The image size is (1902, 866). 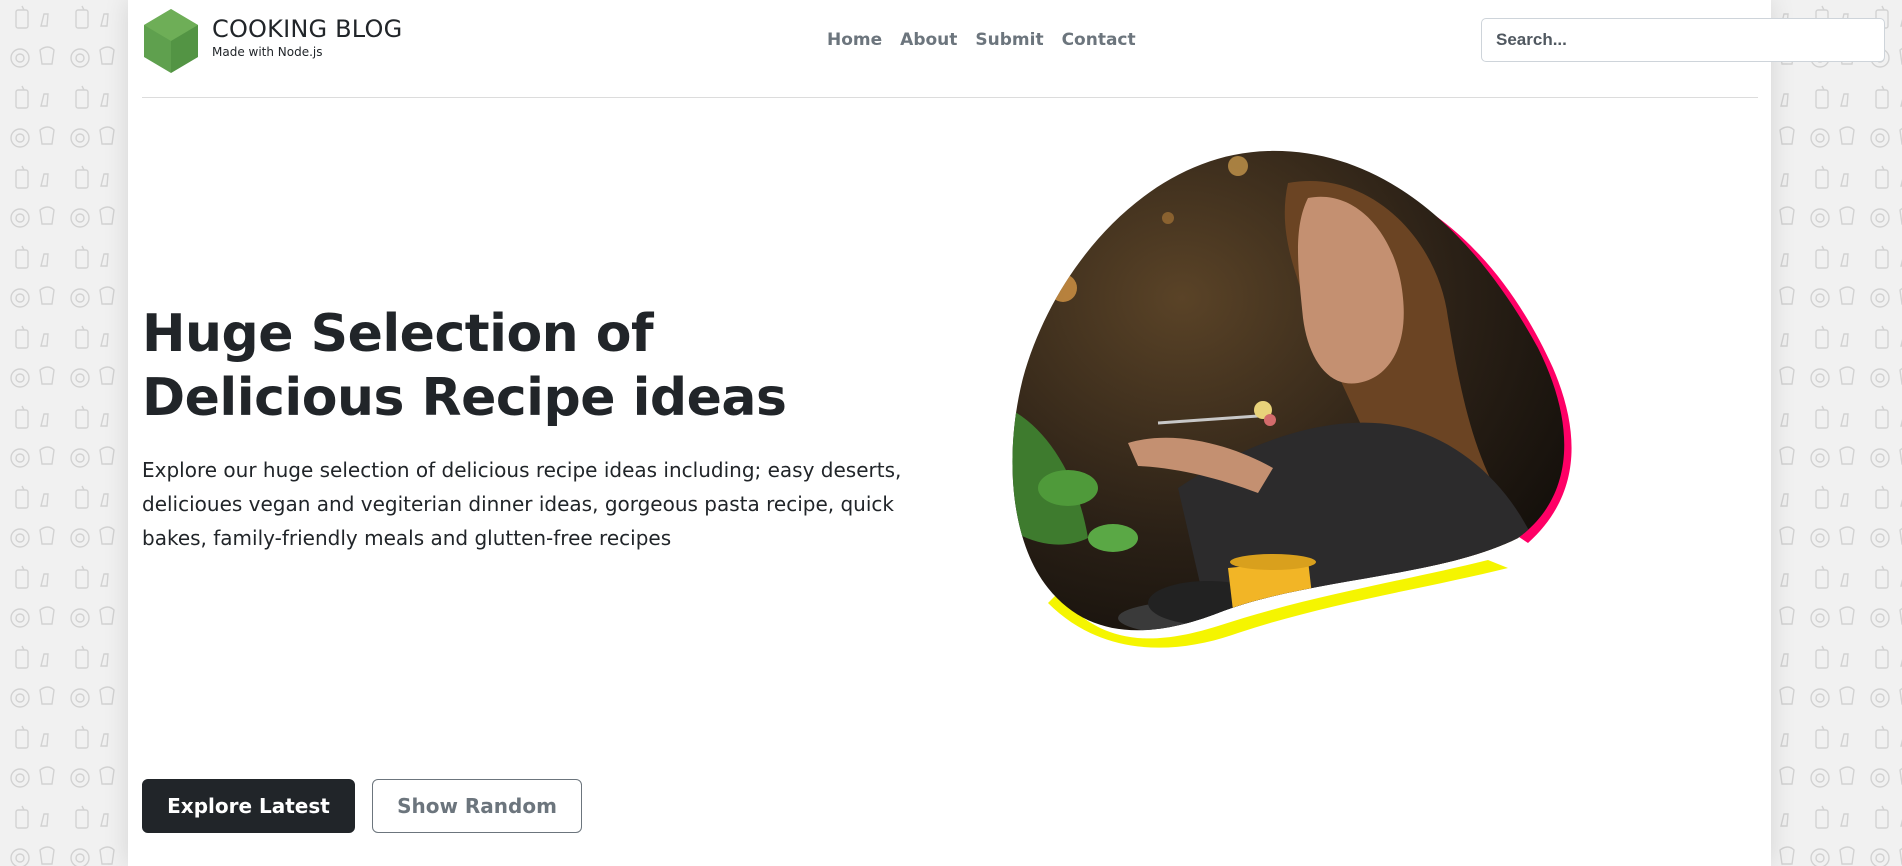 What do you see at coordinates (854, 40) in the screenshot?
I see `nav-link-home: Home` at bounding box center [854, 40].